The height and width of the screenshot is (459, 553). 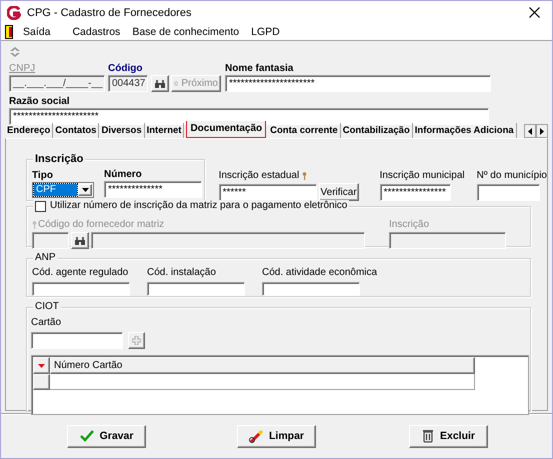 I want to click on field-label: Inscrição municipal, so click(x=422, y=176).